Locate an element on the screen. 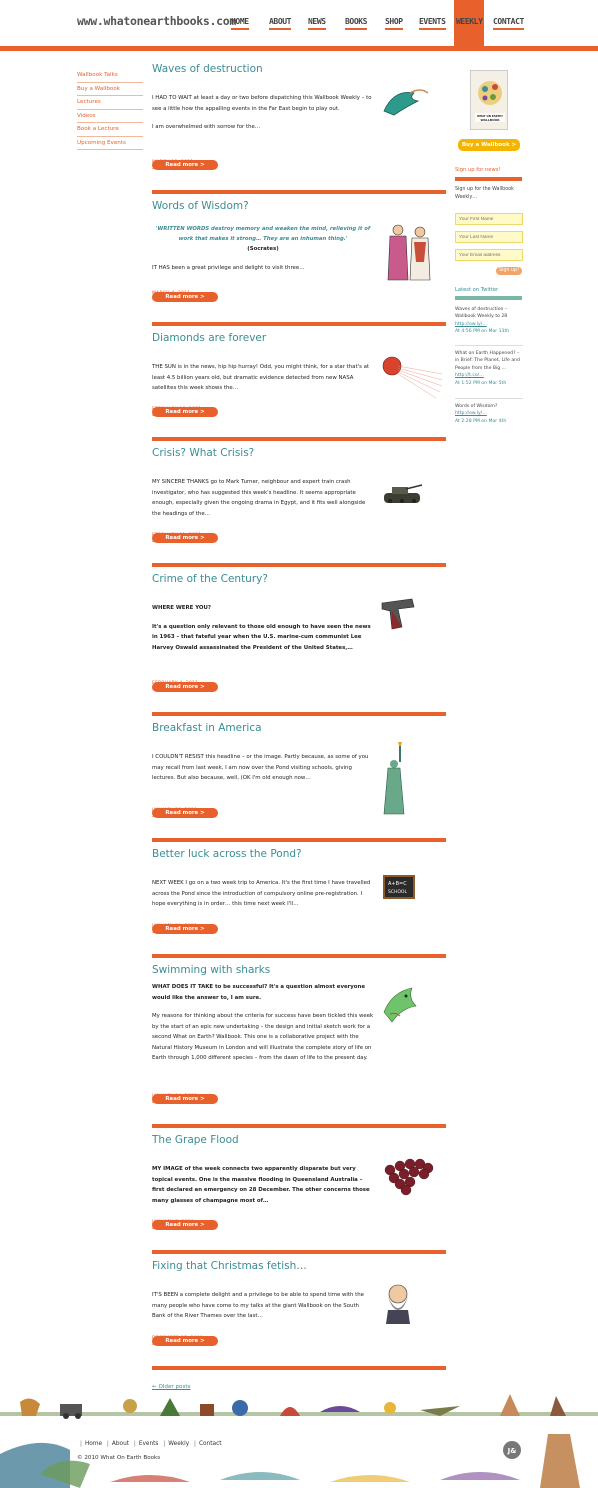  post-title: Swimming with sharks is located at coordinates (211, 970).